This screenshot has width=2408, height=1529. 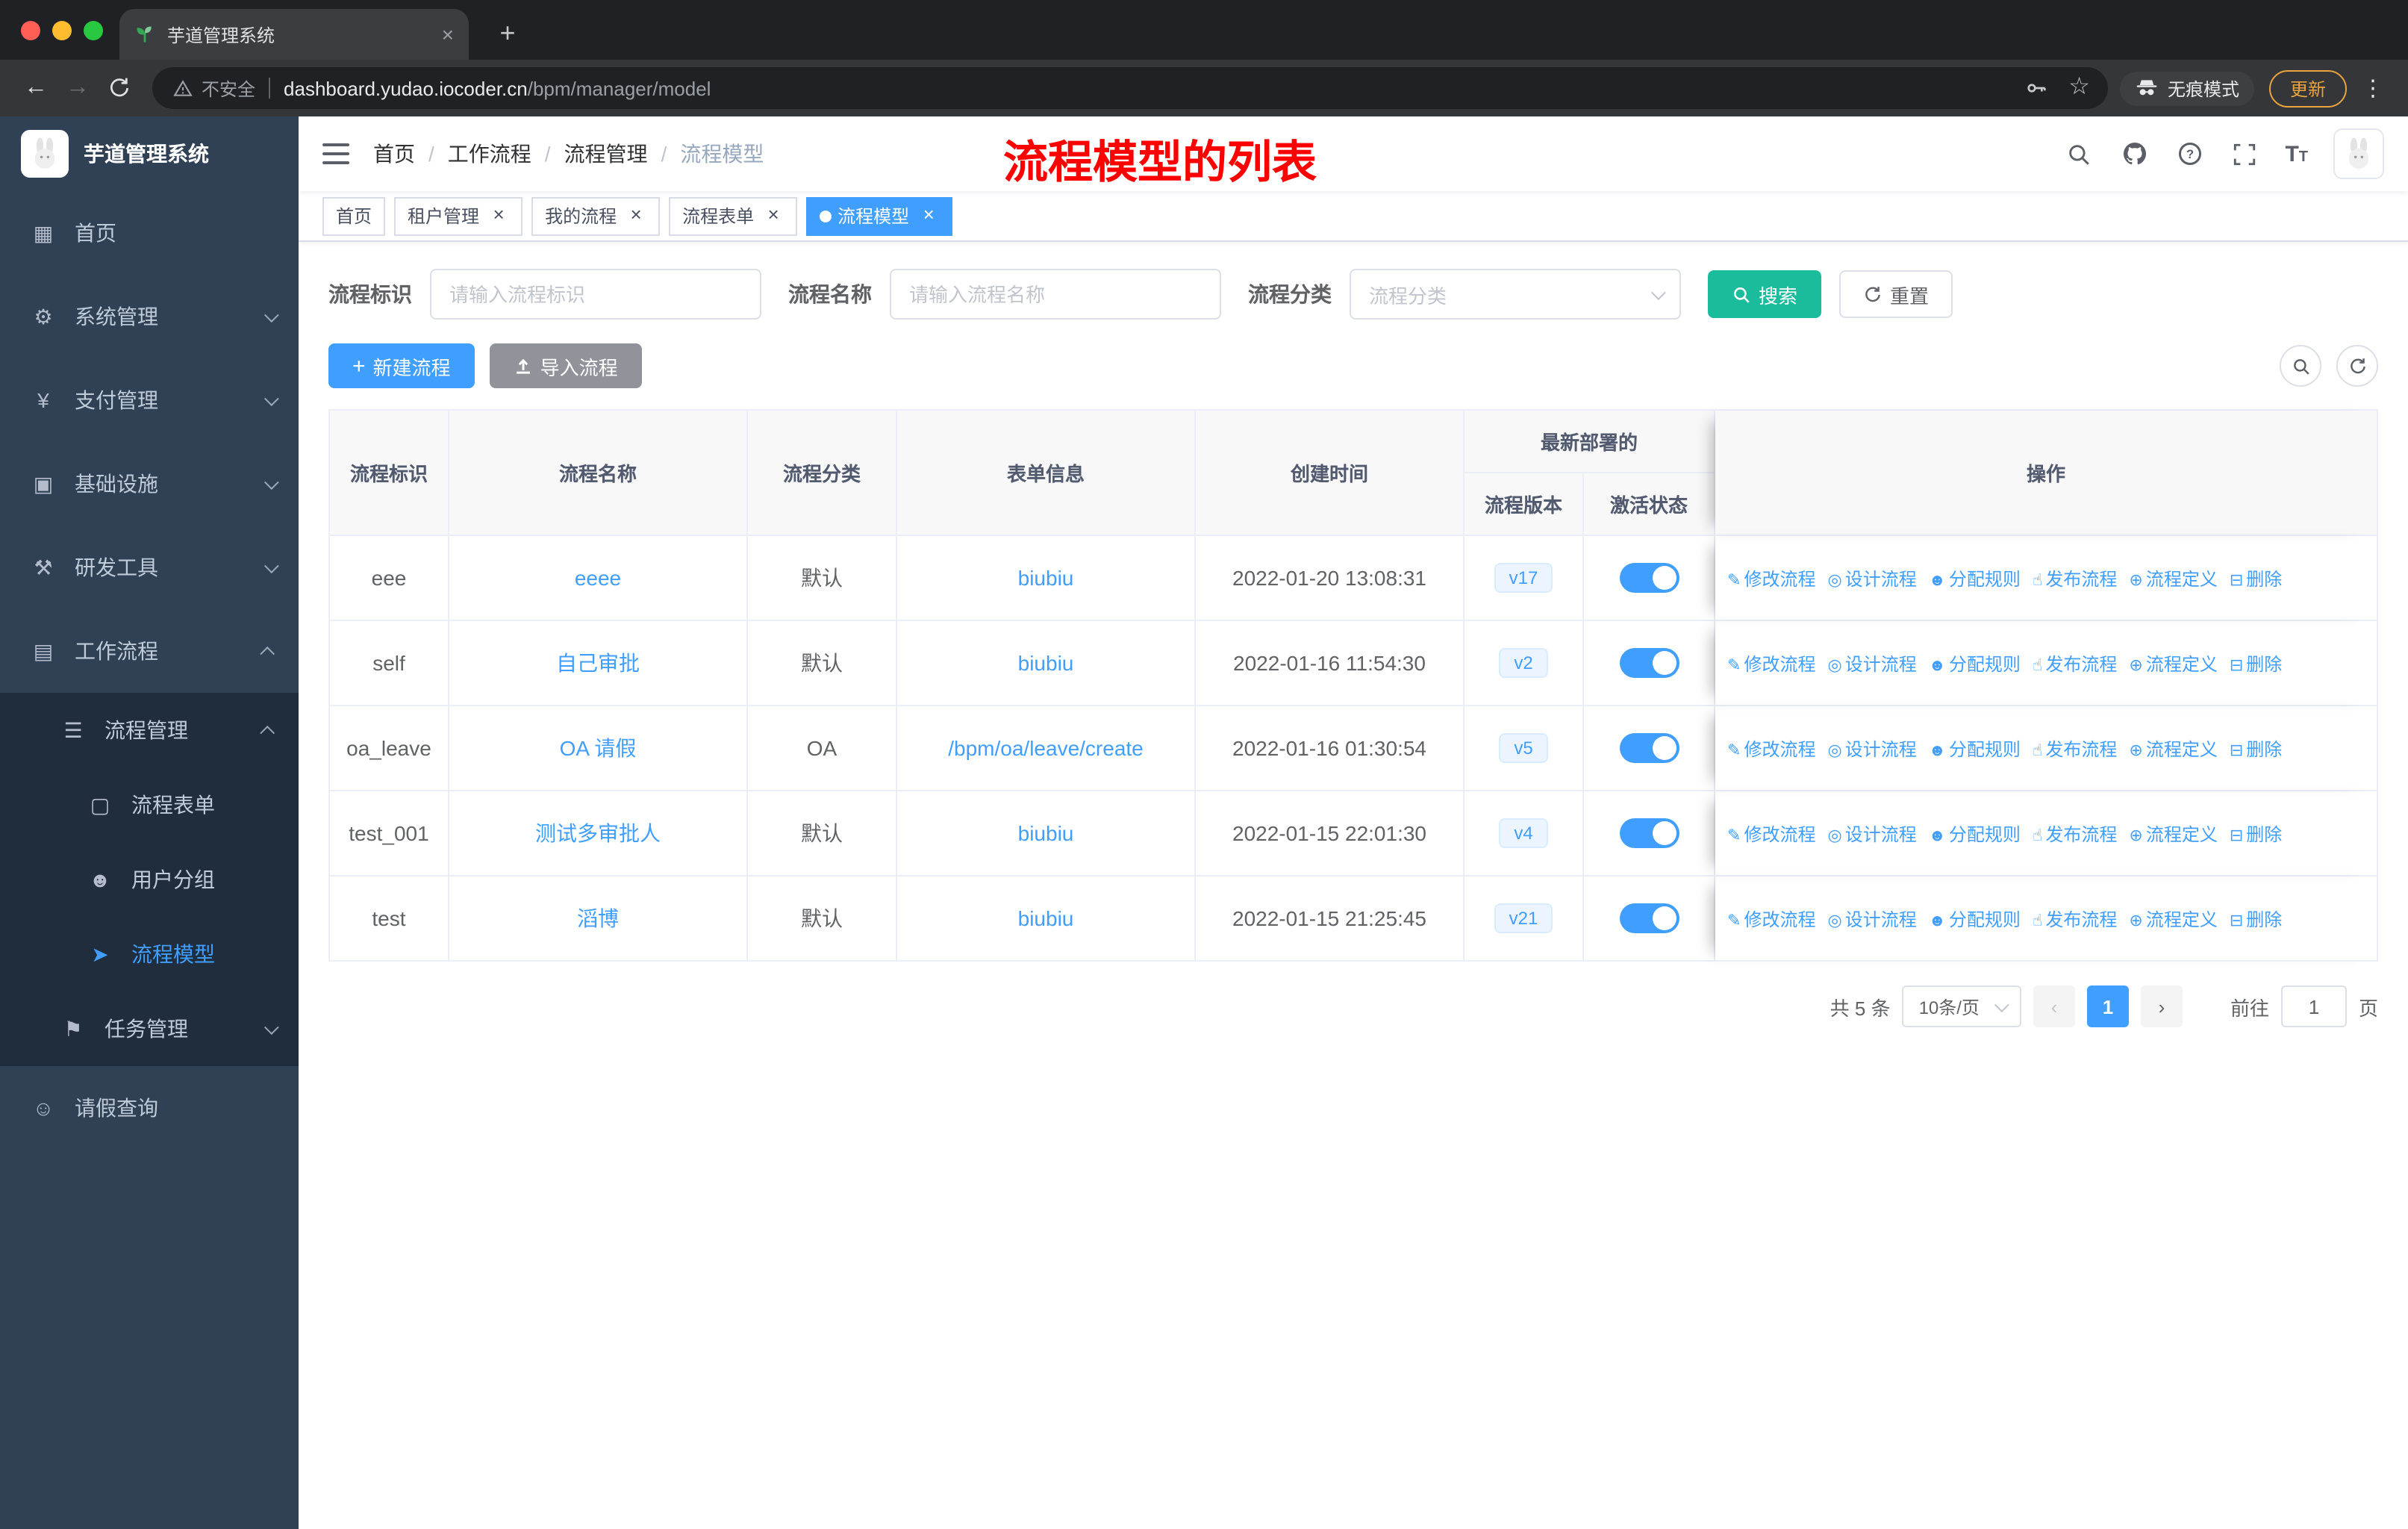 What do you see at coordinates (1046, 748) in the screenshot?
I see `form-info-link: /bpm/oa/leave/create` at bounding box center [1046, 748].